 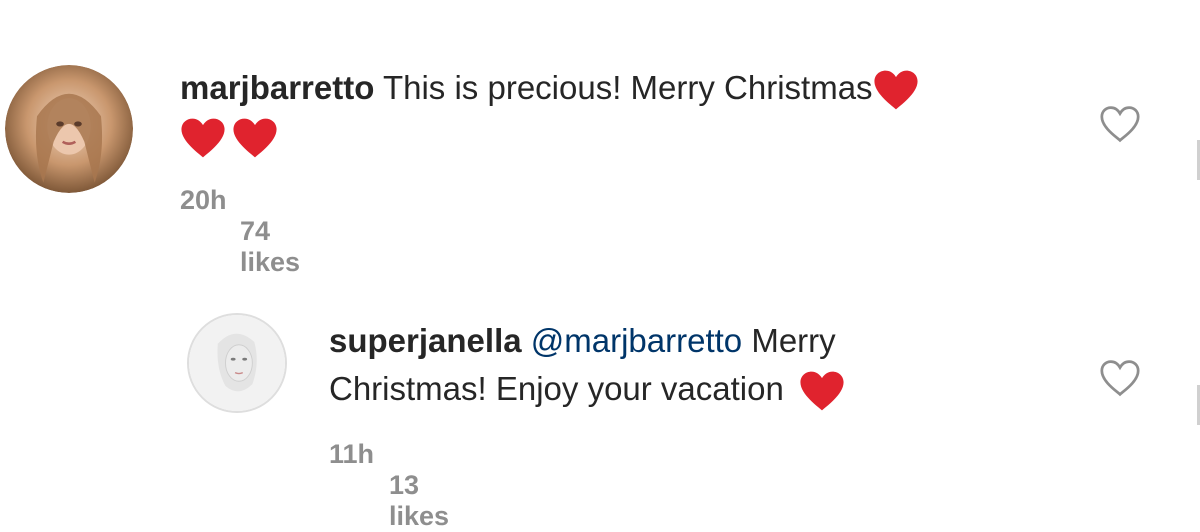 I want to click on likes-count: 13 likes, so click(x=419, y=501).